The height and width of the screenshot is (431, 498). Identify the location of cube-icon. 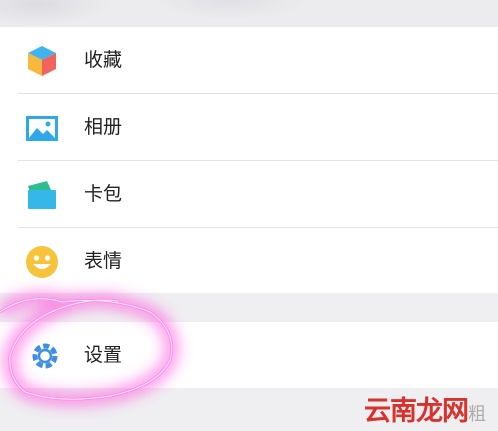
(42, 61).